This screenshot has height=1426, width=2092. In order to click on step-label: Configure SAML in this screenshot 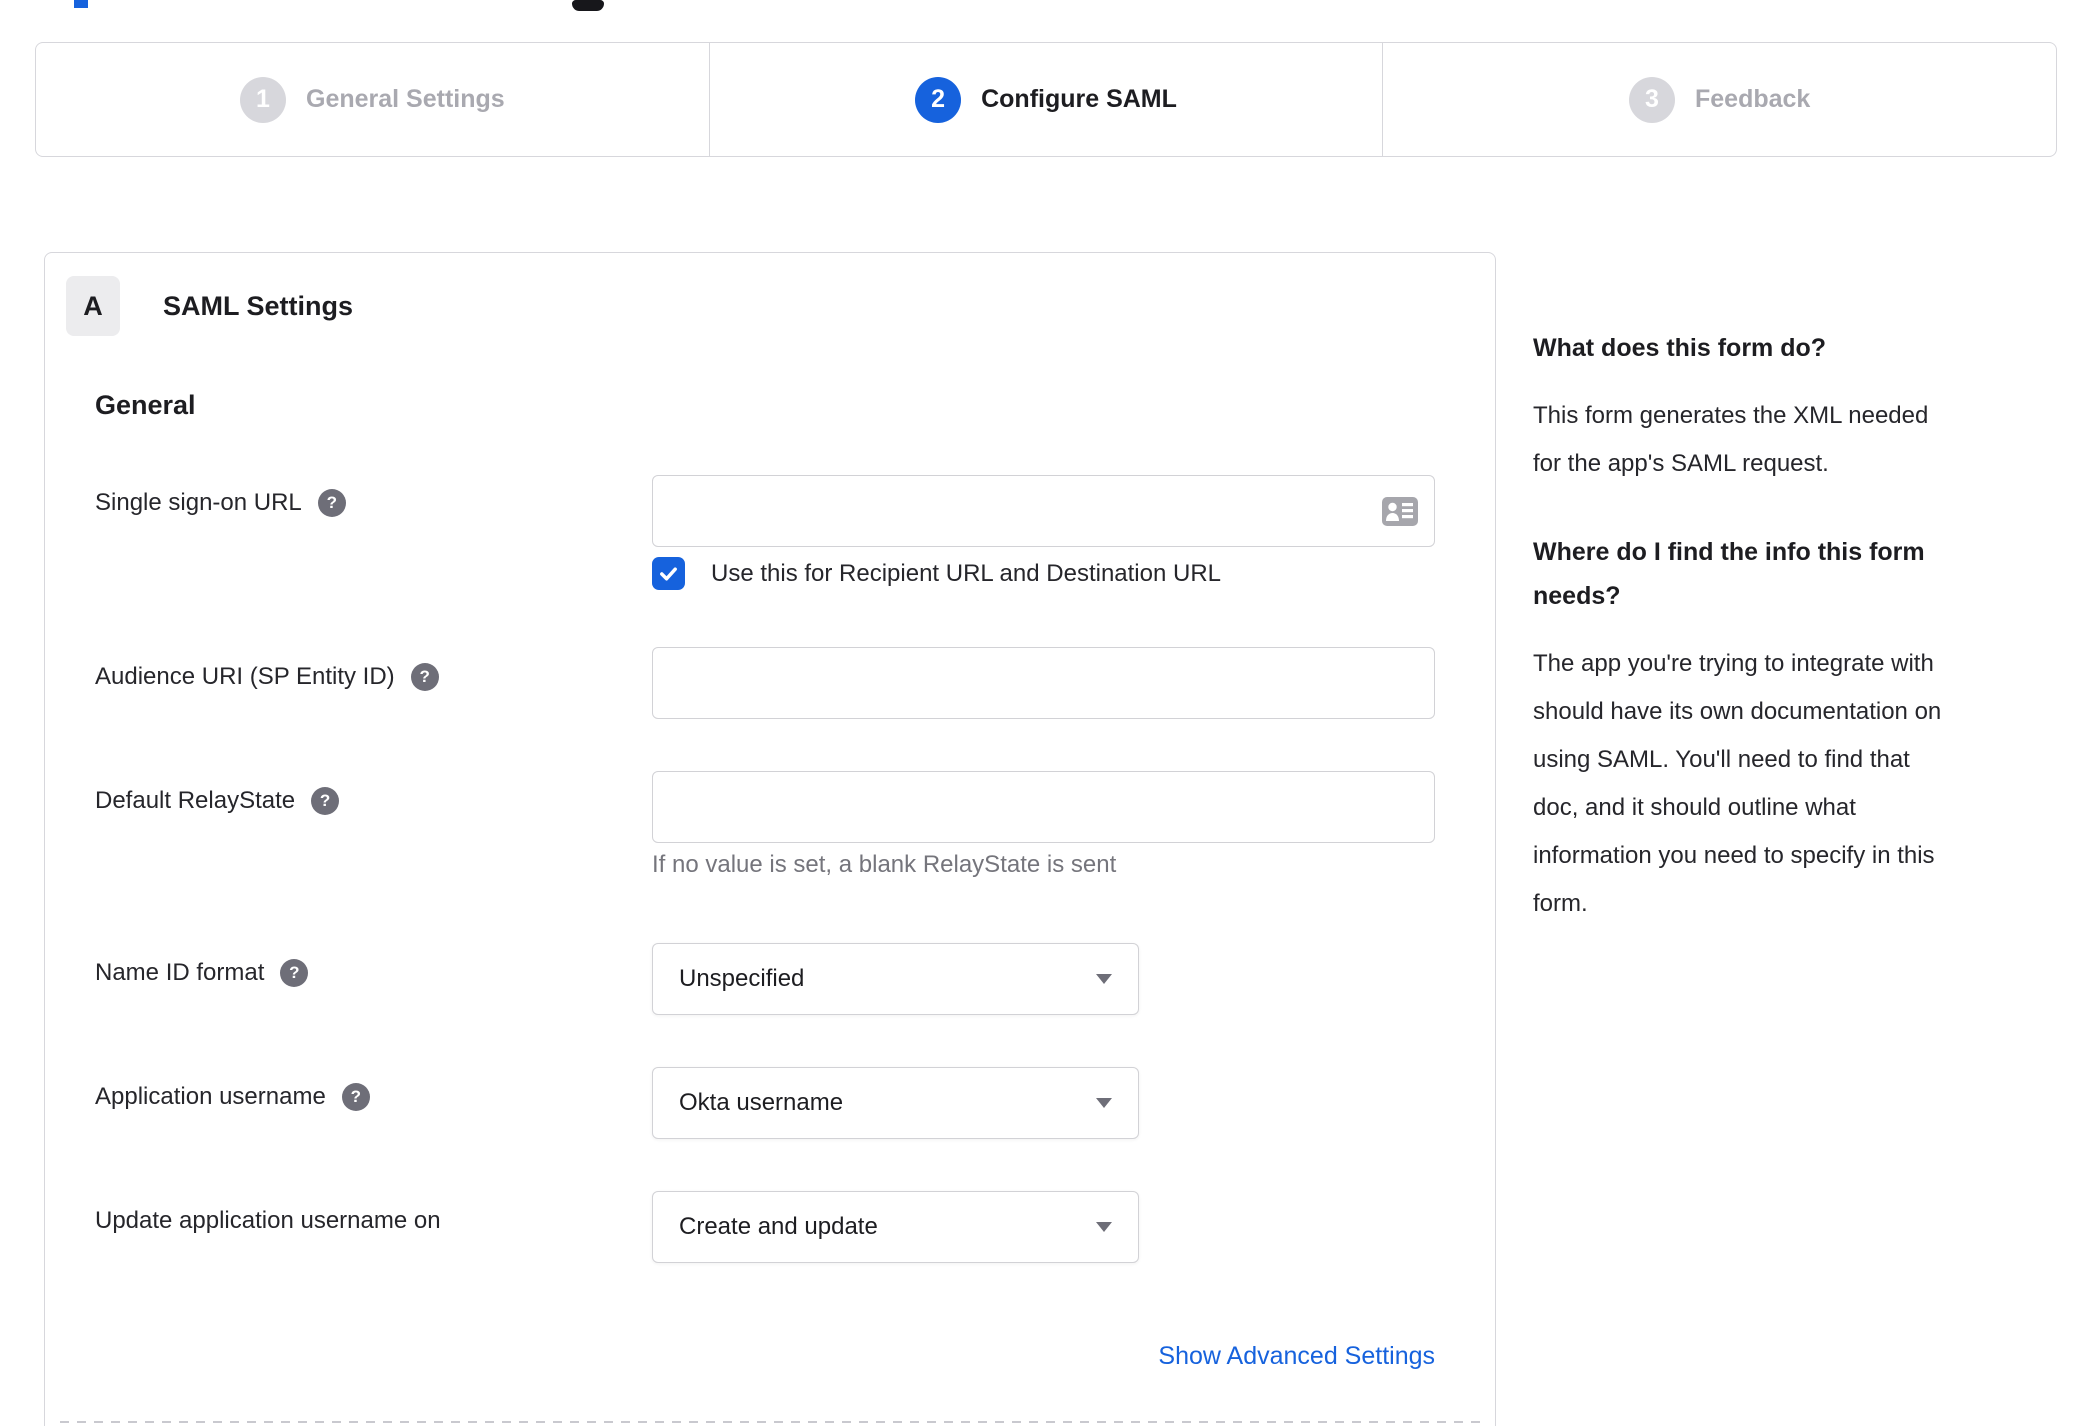, I will do `click(1079, 99)`.